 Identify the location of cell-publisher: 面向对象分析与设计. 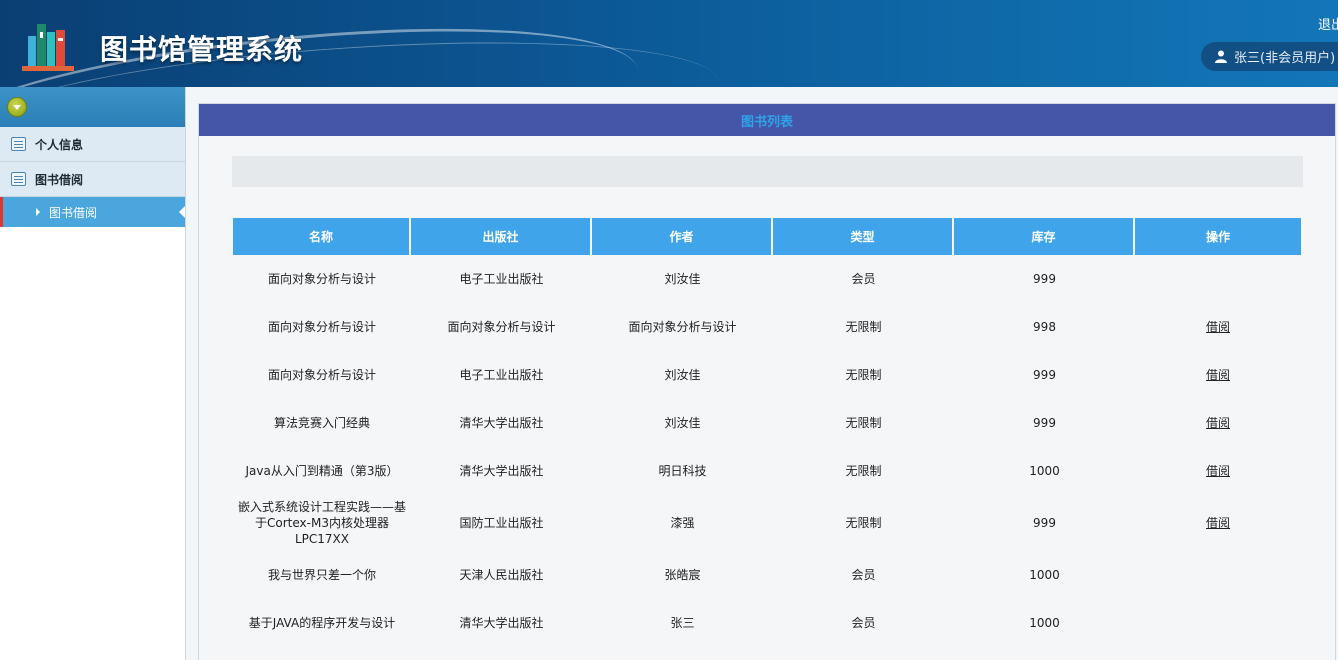
(501, 327).